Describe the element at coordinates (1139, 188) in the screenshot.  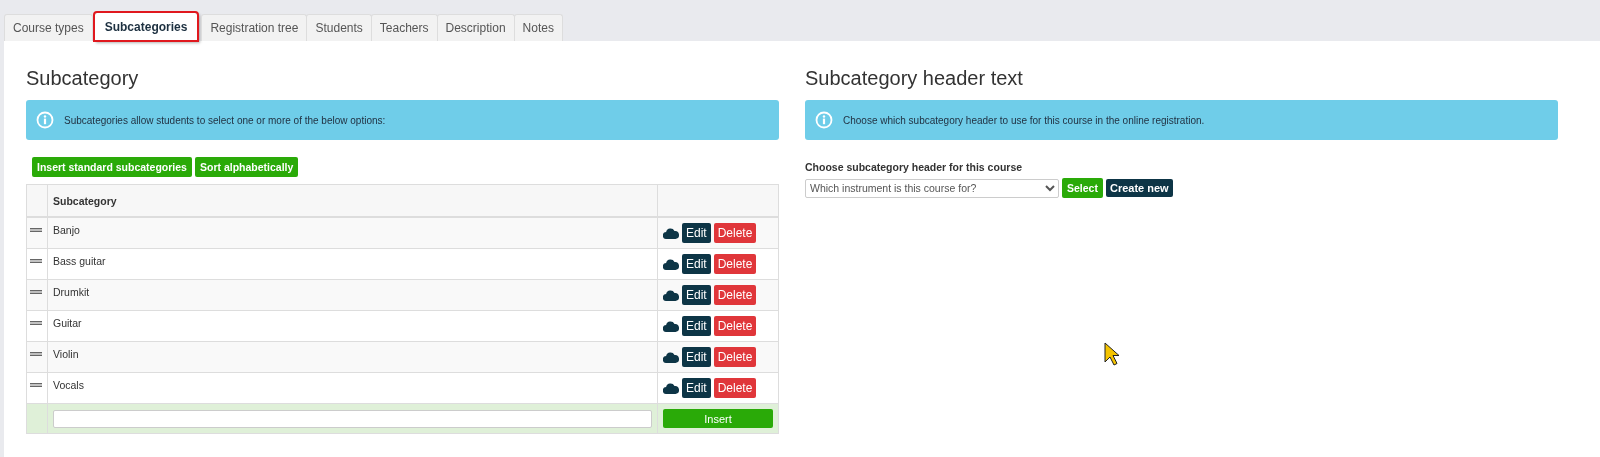
I see `create-button: Create new` at that location.